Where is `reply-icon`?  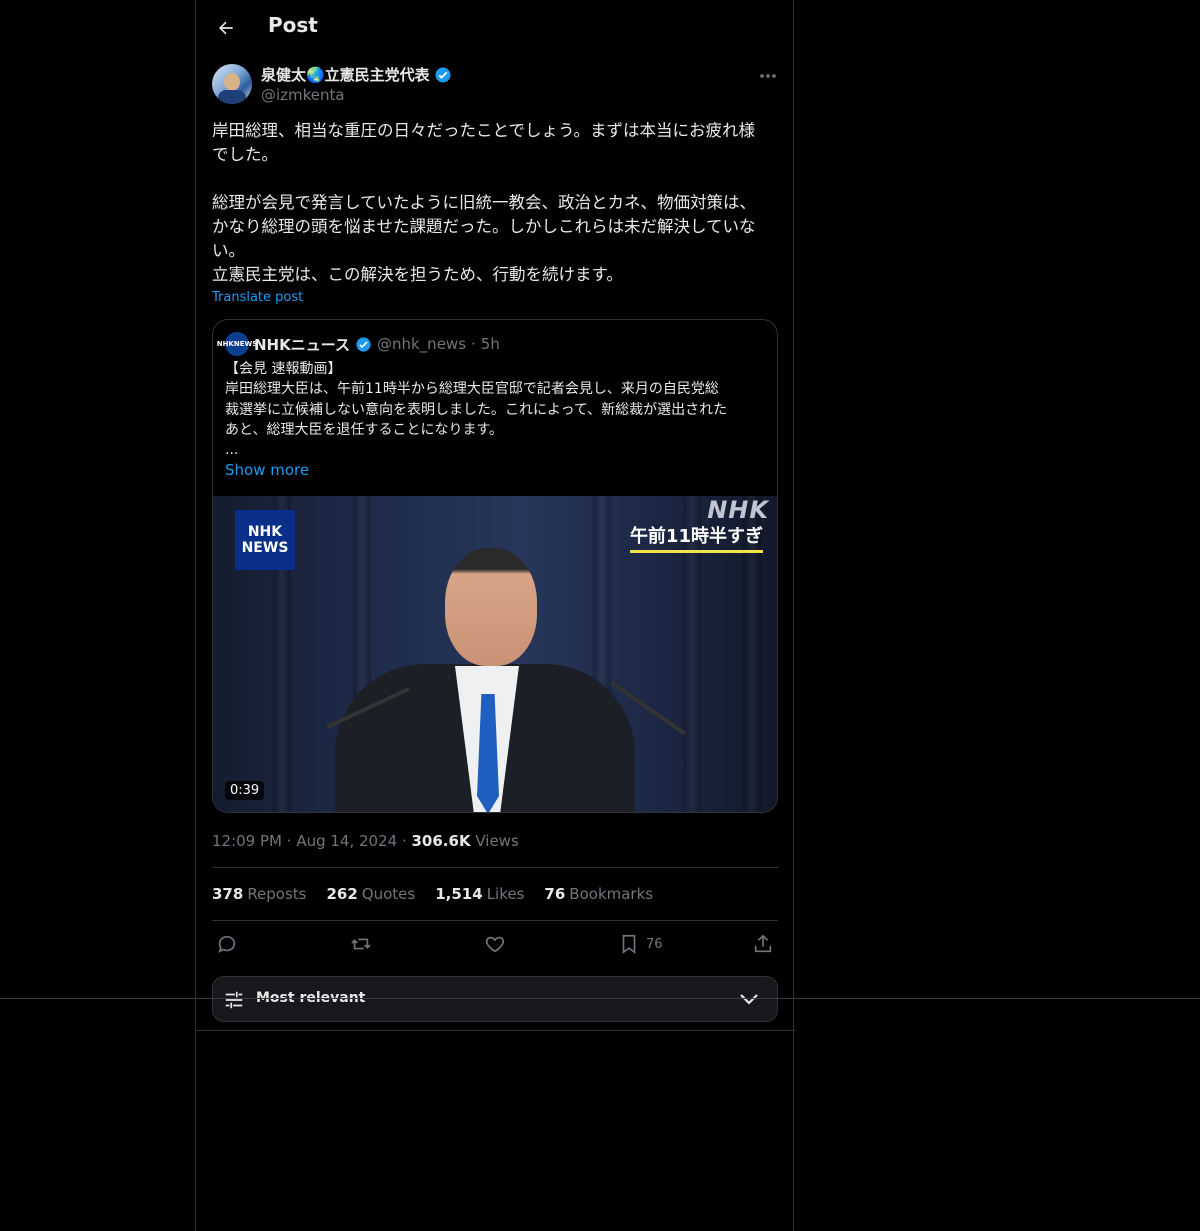
reply-icon is located at coordinates (227, 944).